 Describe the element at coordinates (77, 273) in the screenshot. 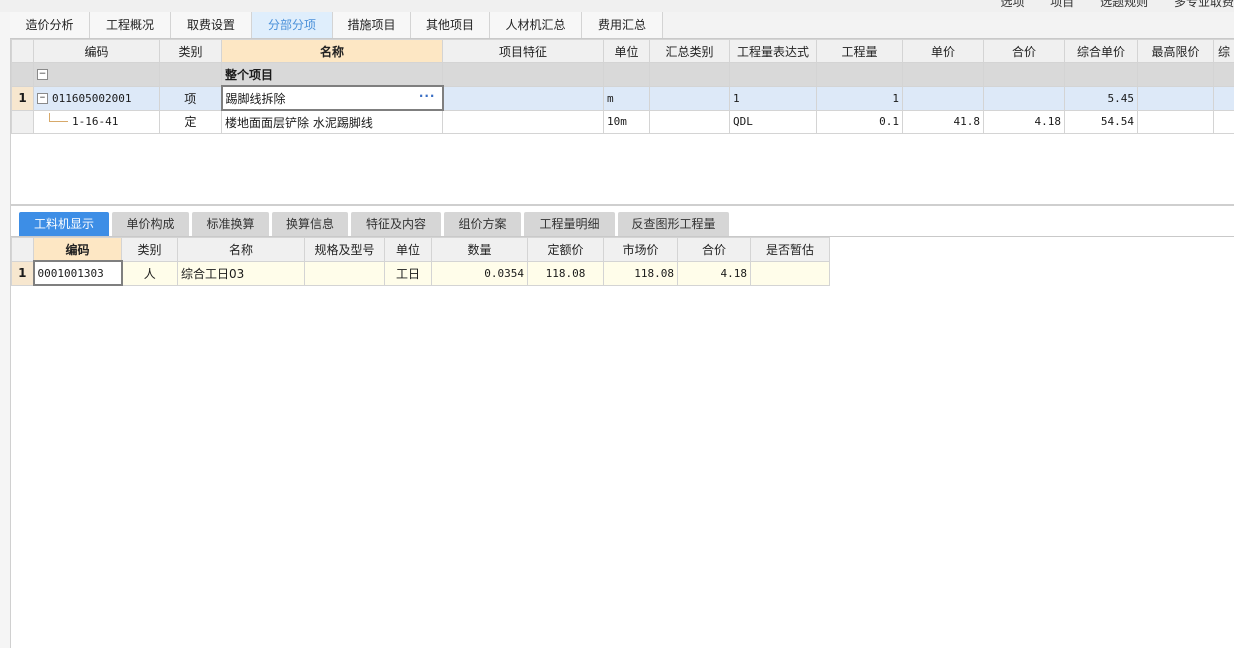

I see `cell-code-focused: 0001001303` at that location.